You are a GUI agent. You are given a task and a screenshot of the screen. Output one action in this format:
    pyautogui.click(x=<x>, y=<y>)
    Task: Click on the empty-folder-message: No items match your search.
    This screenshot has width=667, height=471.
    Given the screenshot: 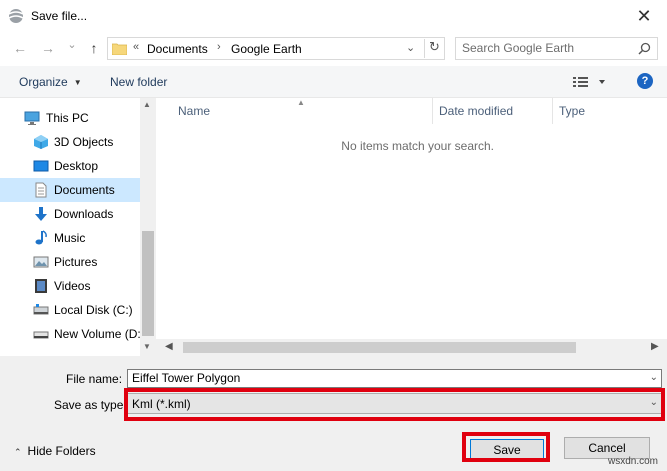 What is the action you would take?
    pyautogui.click(x=417, y=146)
    